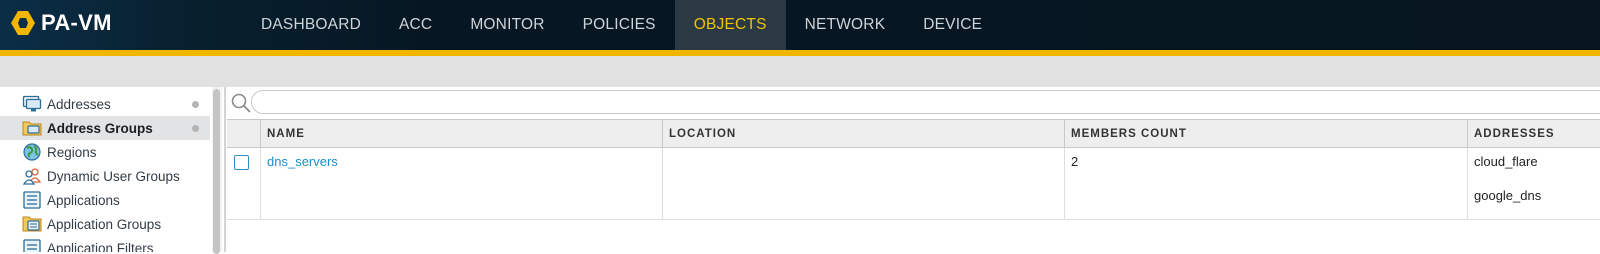  I want to click on sidebar-item-addresses: Addresses, so click(105, 104).